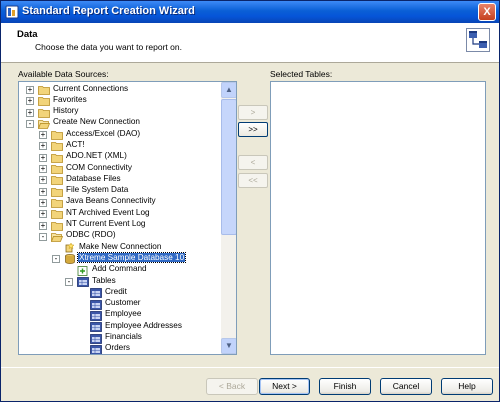 The width and height of the screenshot is (500, 402). What do you see at coordinates (57, 237) in the screenshot?
I see `open-folder-icon` at bounding box center [57, 237].